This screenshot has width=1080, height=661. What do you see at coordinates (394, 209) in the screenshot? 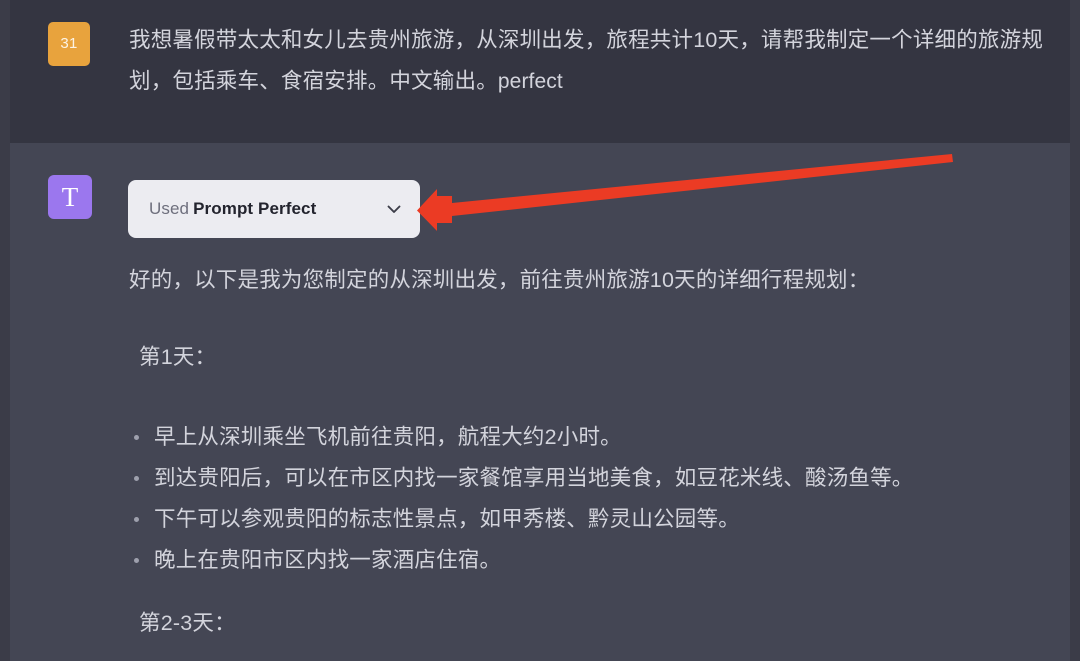
I see `chevron-down-icon` at bounding box center [394, 209].